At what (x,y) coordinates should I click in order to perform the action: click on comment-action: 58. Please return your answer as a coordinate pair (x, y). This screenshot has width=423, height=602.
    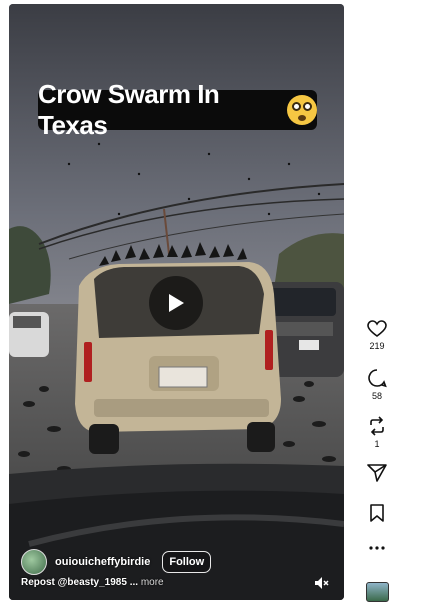
    Looking at the image, I should click on (377, 384).